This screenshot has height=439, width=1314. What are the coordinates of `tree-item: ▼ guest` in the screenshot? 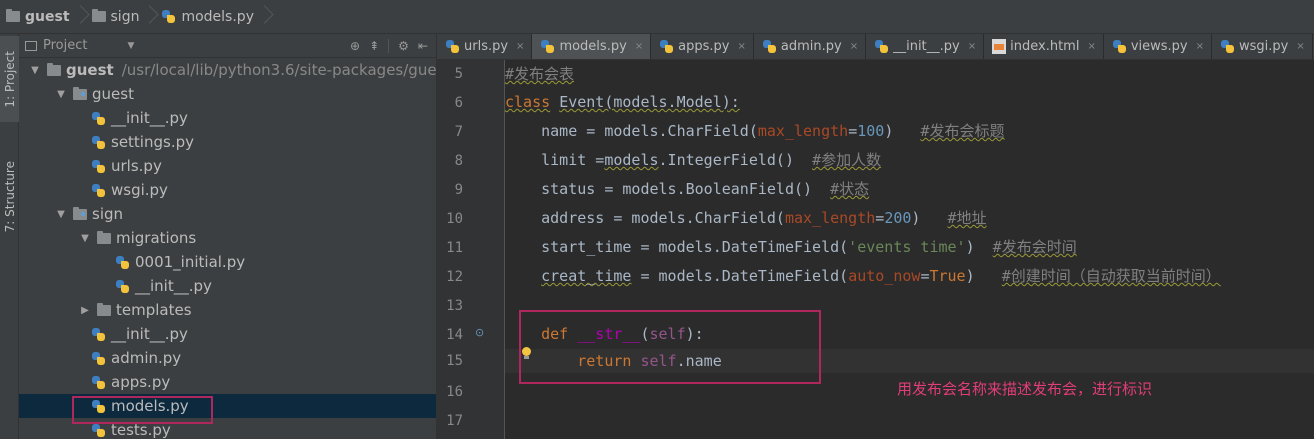 It's located at (227, 94).